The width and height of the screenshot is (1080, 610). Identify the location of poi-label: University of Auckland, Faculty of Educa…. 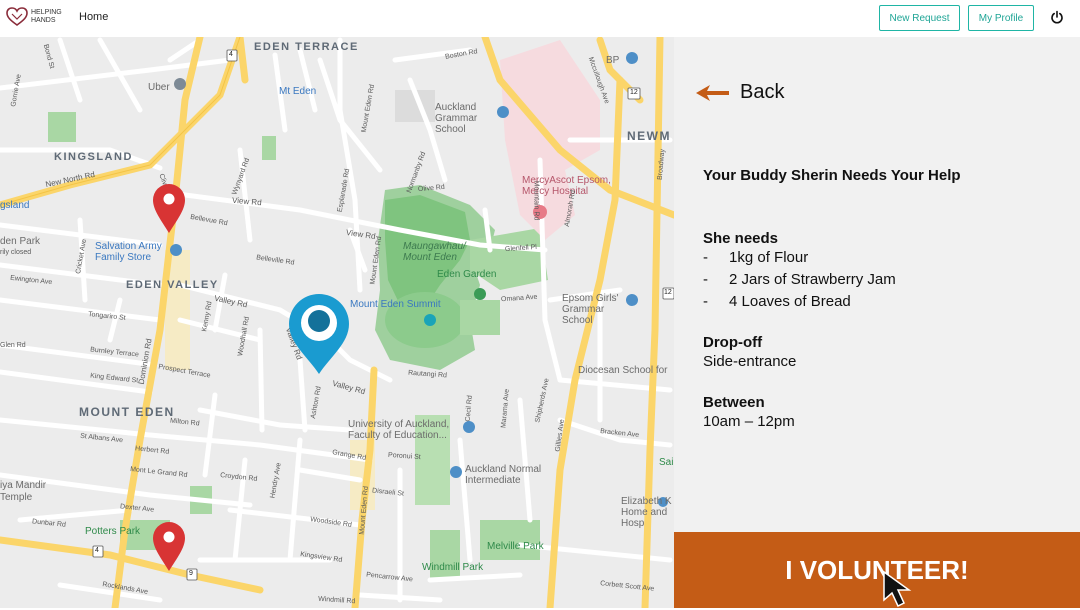
(407, 430).